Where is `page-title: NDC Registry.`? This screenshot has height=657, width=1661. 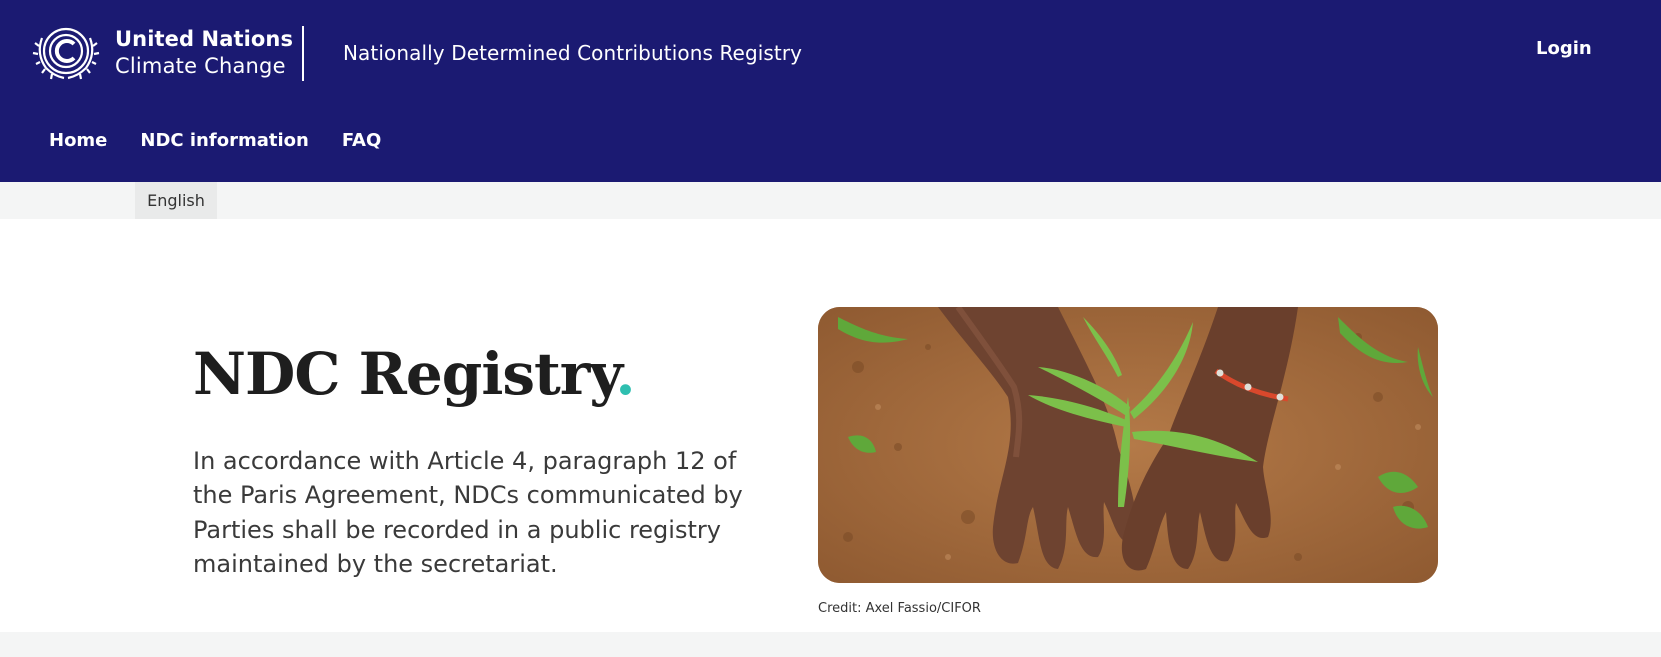 page-title: NDC Registry. is located at coordinates (414, 374).